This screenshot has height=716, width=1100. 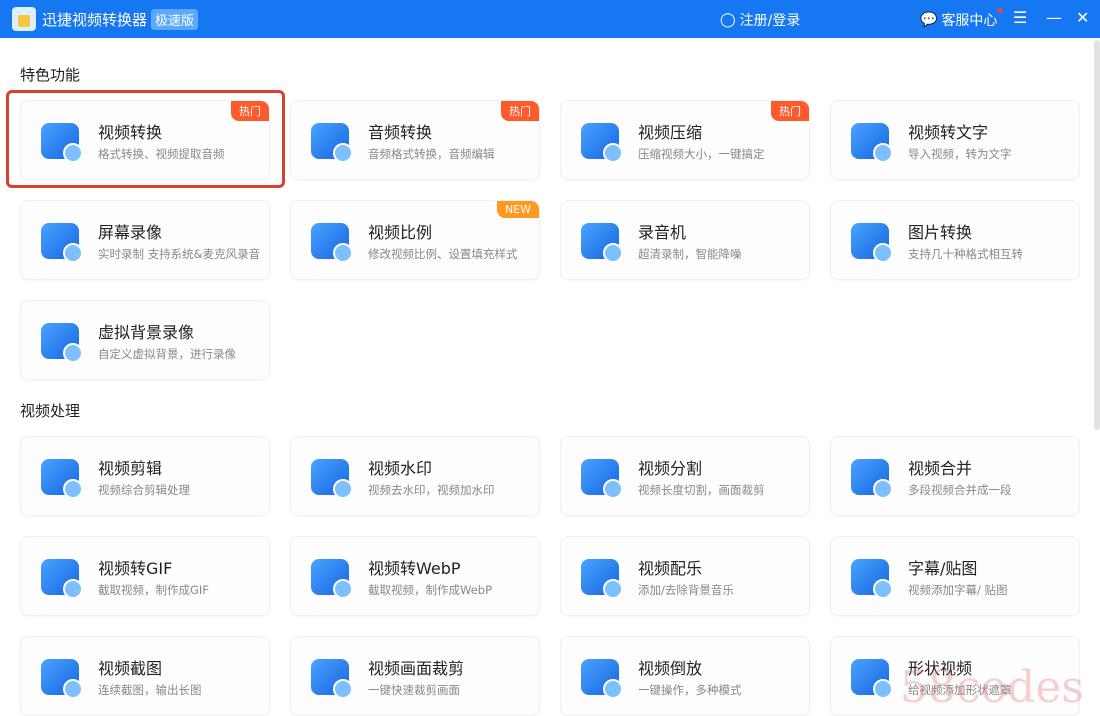 What do you see at coordinates (179, 254) in the screenshot?
I see `card-desc: 实时录制 支持系统&麦克风录音` at bounding box center [179, 254].